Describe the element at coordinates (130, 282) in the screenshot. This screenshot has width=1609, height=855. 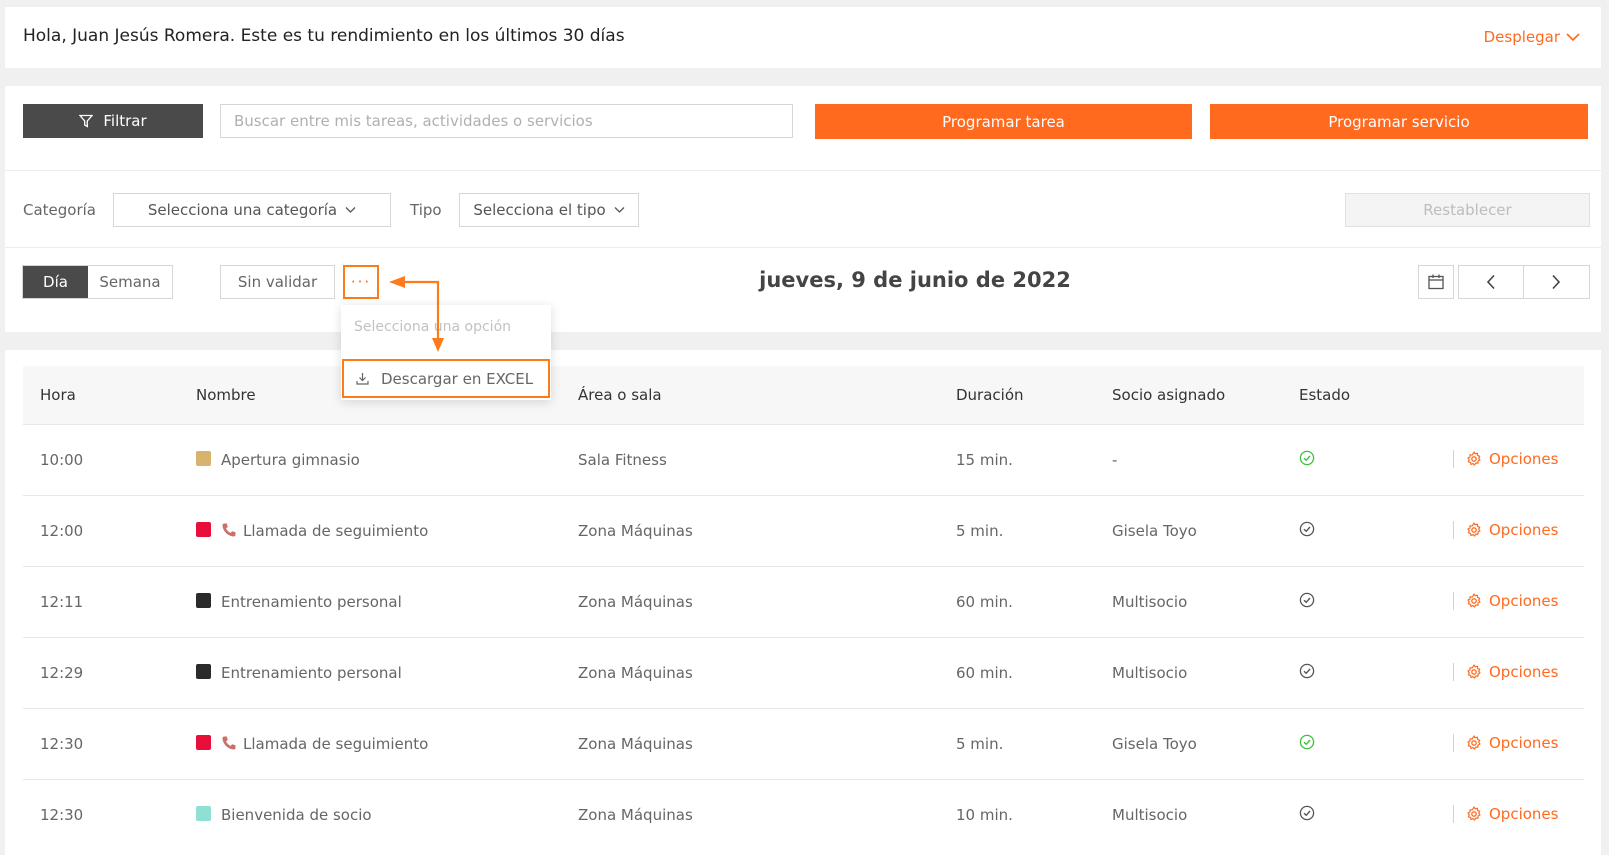
I see `week-view-button: Semana` at that location.